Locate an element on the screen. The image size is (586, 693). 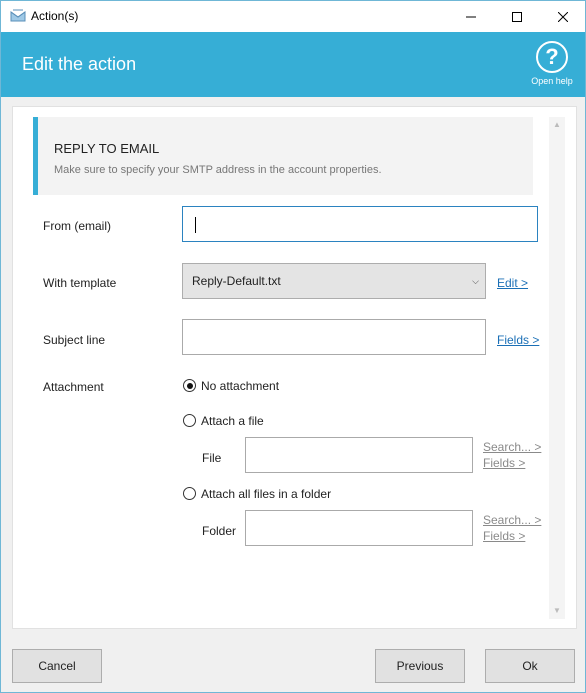
folder-search-link: Search... > is located at coordinates (512, 520).